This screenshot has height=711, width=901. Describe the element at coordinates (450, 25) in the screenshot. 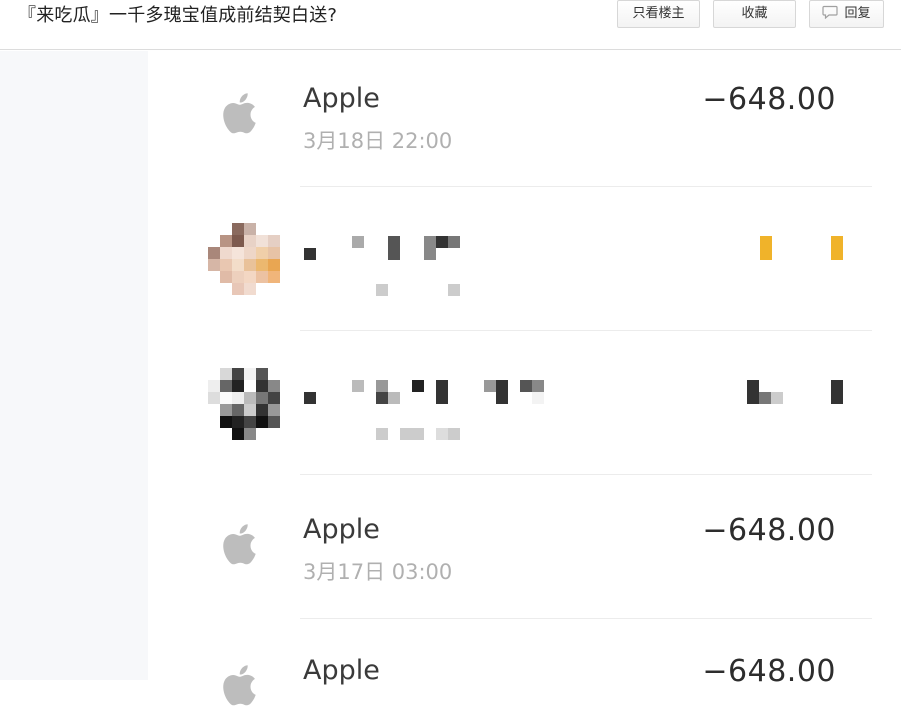

I see `post-header: 『来吃瓜』一千多瑰宝值成前结契白送? 只看楼主 收藏 回复` at that location.